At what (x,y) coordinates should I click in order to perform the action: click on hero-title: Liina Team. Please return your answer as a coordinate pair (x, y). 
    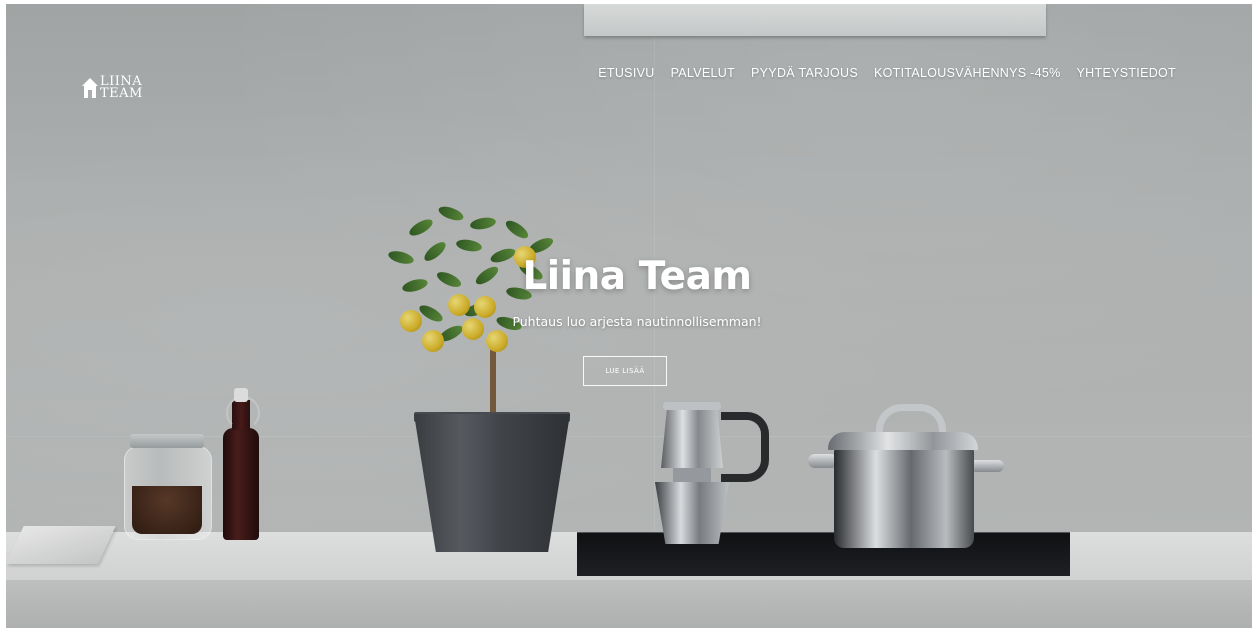
    Looking at the image, I should click on (637, 276).